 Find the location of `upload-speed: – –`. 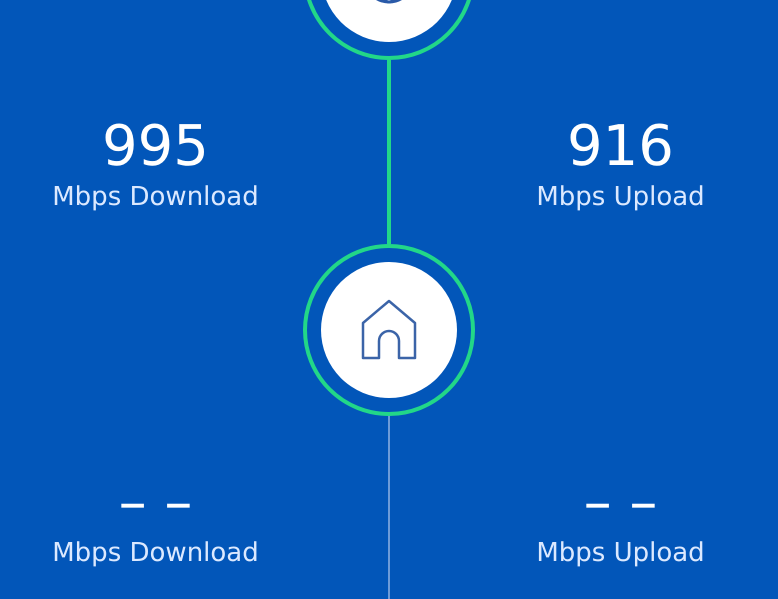

upload-speed: – – is located at coordinates (621, 503).